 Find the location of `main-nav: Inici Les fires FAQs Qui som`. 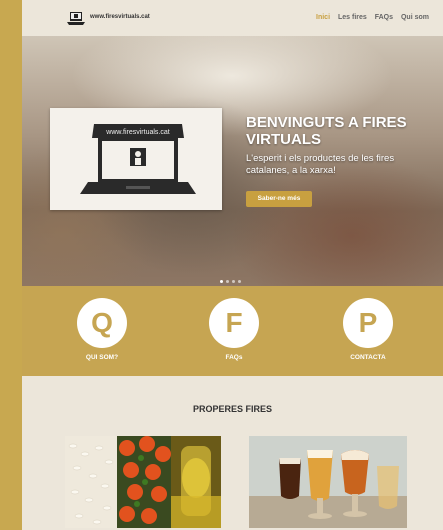

main-nav: Inici Les fires FAQs Qui som is located at coordinates (369, 17).